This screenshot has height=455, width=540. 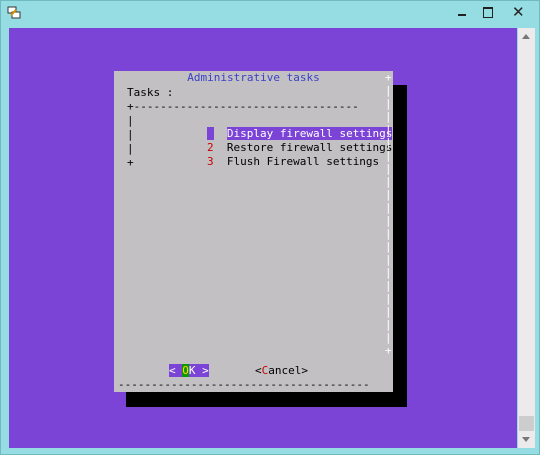 What do you see at coordinates (176, 370) in the screenshot?
I see `ok-left-bracket: <` at bounding box center [176, 370].